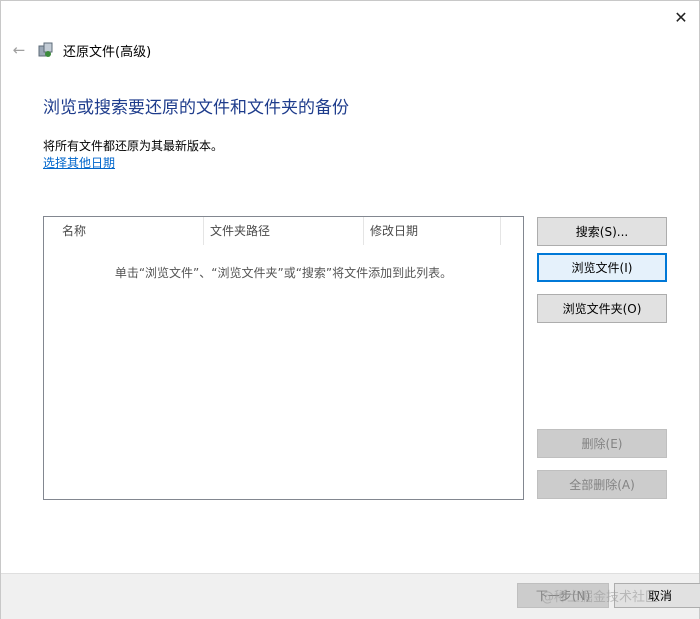 The height and width of the screenshot is (619, 700). Describe the element at coordinates (107, 52) in the screenshot. I see `window-title: 还原文件(高级)` at that location.